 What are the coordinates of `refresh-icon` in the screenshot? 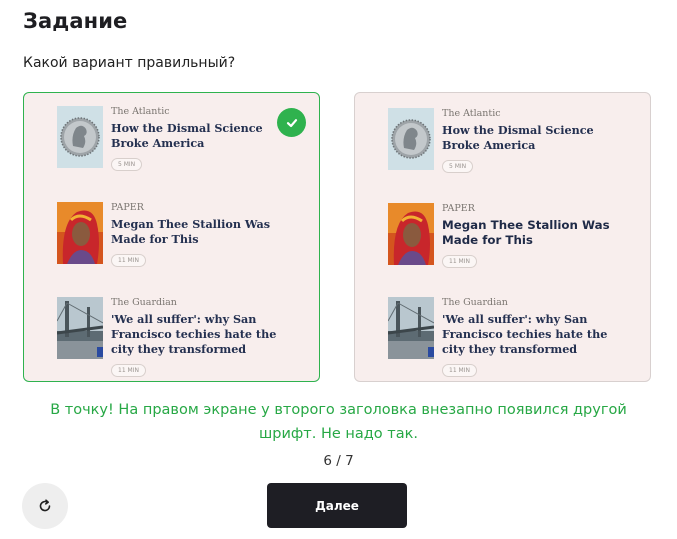 It's located at (45, 506).